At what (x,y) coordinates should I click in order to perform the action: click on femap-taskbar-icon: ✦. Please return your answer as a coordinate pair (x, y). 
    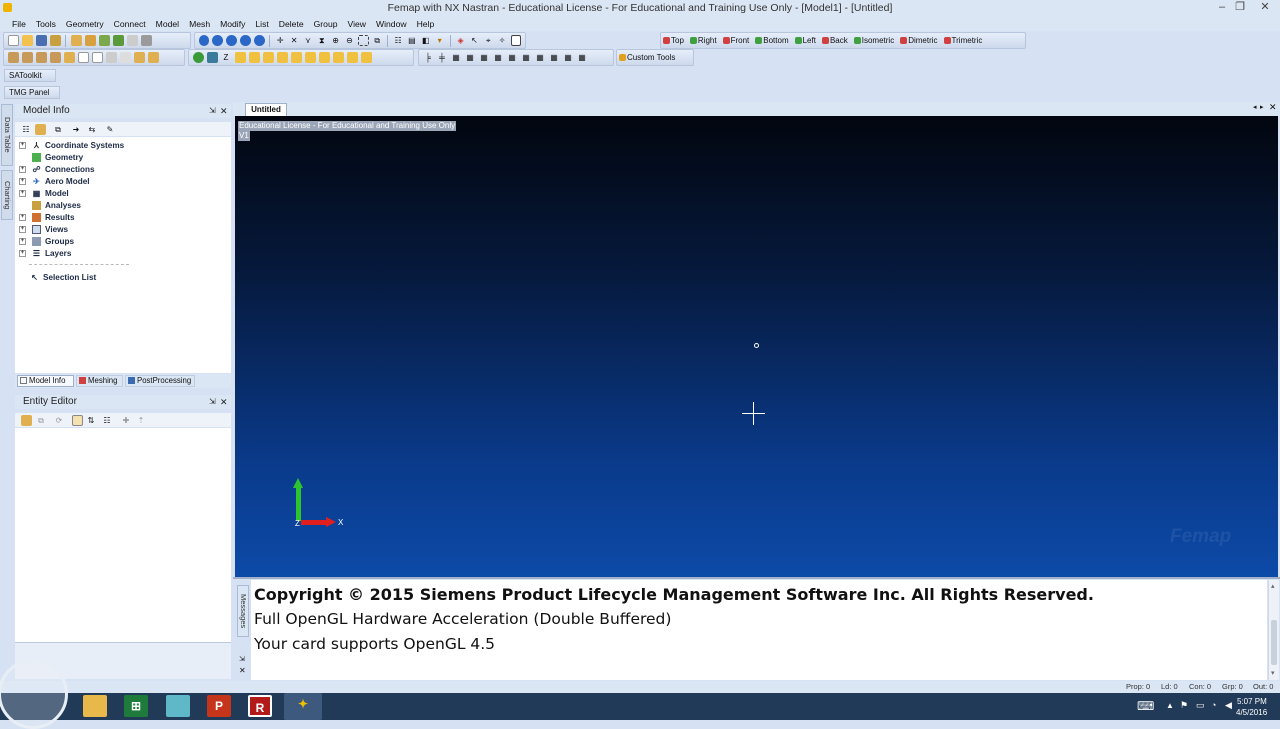
    Looking at the image, I should click on (303, 706).